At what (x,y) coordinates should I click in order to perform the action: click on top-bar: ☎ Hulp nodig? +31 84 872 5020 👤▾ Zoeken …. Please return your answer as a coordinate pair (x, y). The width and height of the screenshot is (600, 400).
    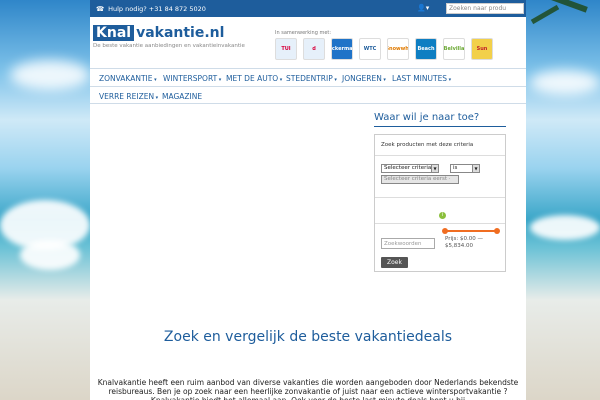
    Looking at the image, I should click on (308, 8).